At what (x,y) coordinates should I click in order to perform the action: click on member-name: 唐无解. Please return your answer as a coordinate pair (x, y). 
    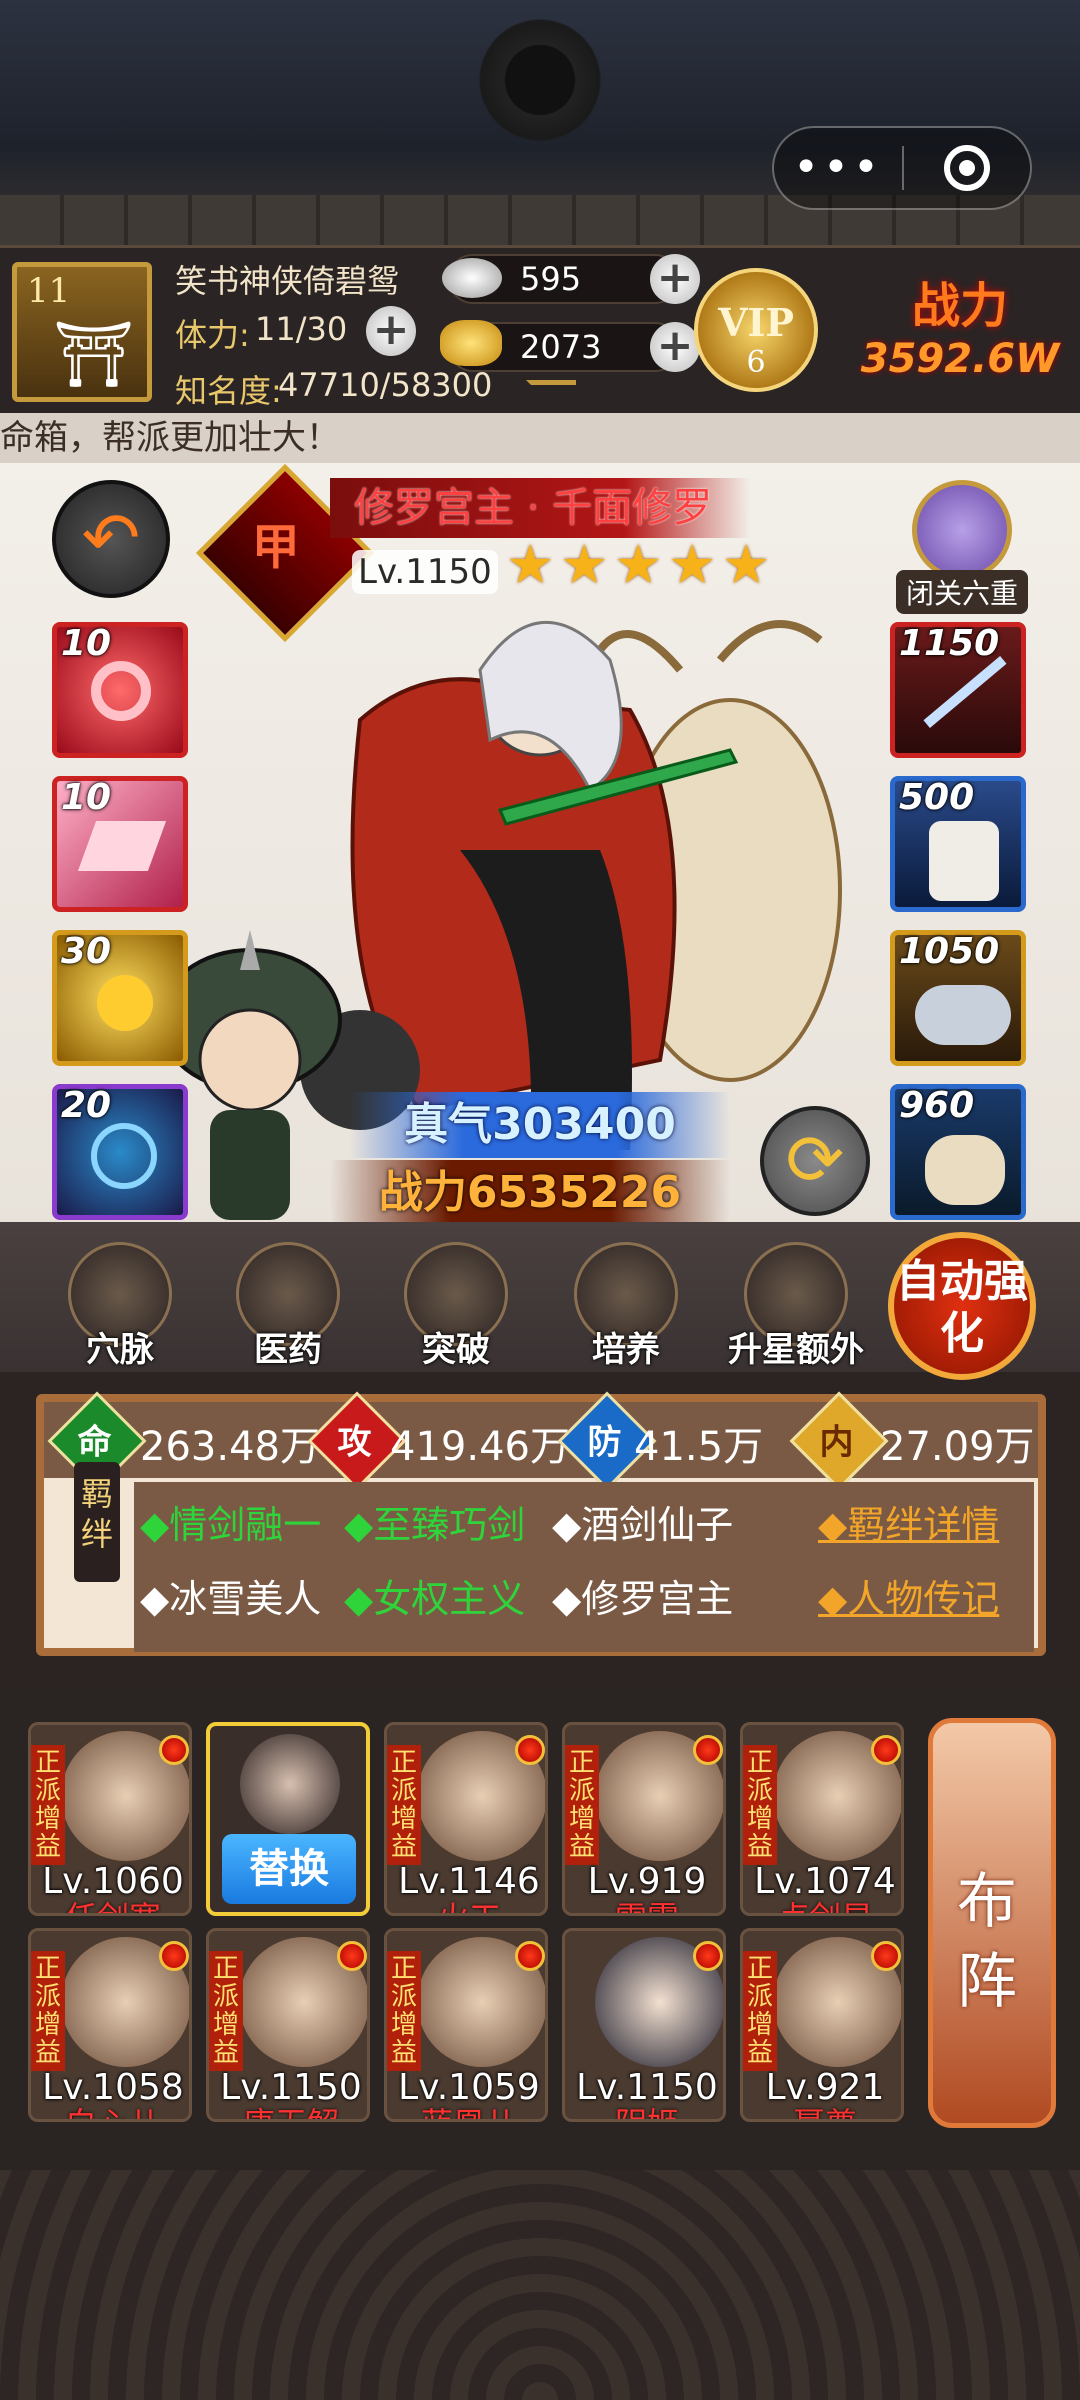
    Looking at the image, I should click on (288, 2109).